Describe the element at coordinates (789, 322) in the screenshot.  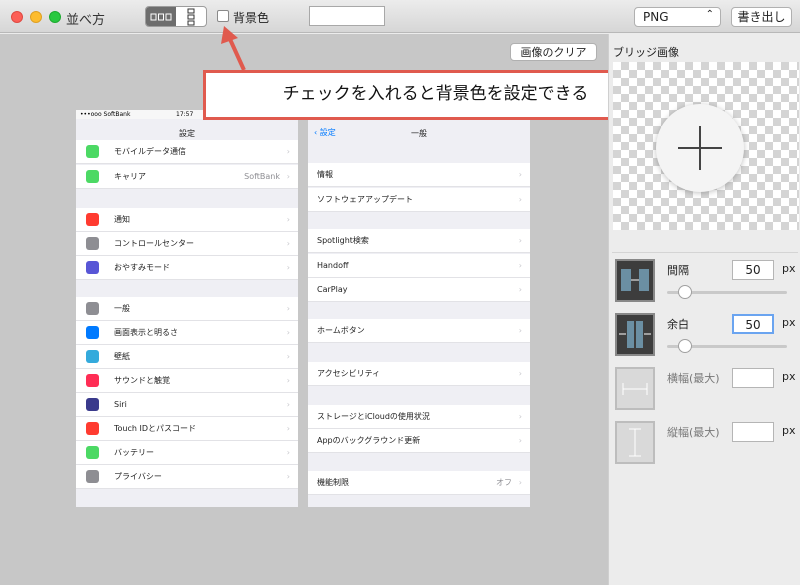
I see `margin-unit: px` at that location.